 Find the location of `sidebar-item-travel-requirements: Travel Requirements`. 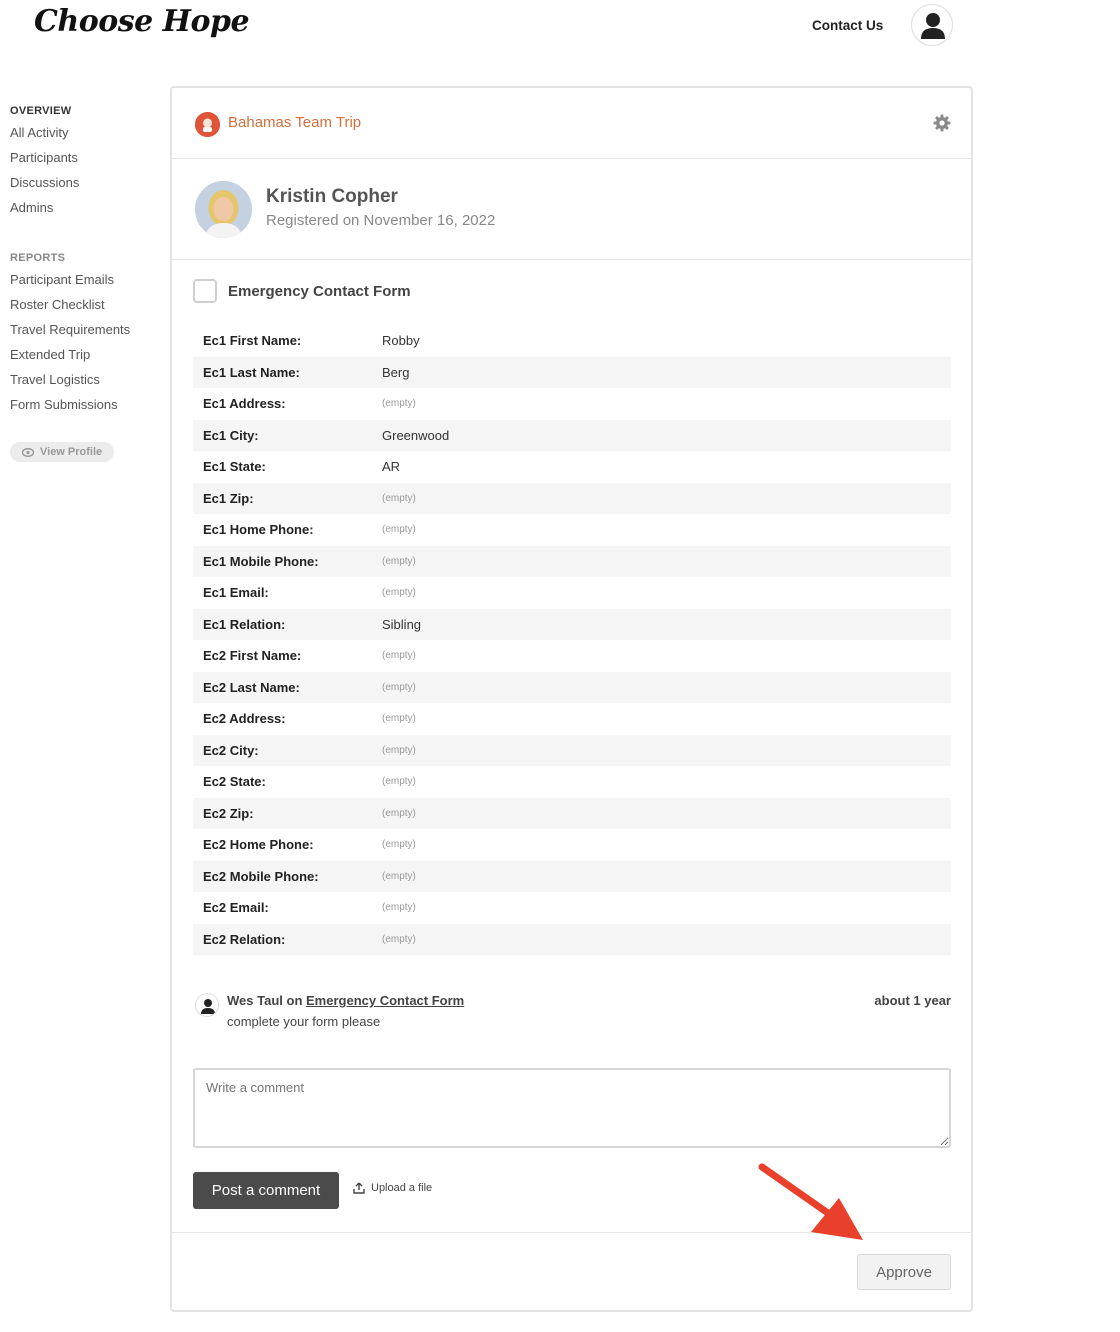

sidebar-item-travel-requirements: Travel Requirements is located at coordinates (85, 332).